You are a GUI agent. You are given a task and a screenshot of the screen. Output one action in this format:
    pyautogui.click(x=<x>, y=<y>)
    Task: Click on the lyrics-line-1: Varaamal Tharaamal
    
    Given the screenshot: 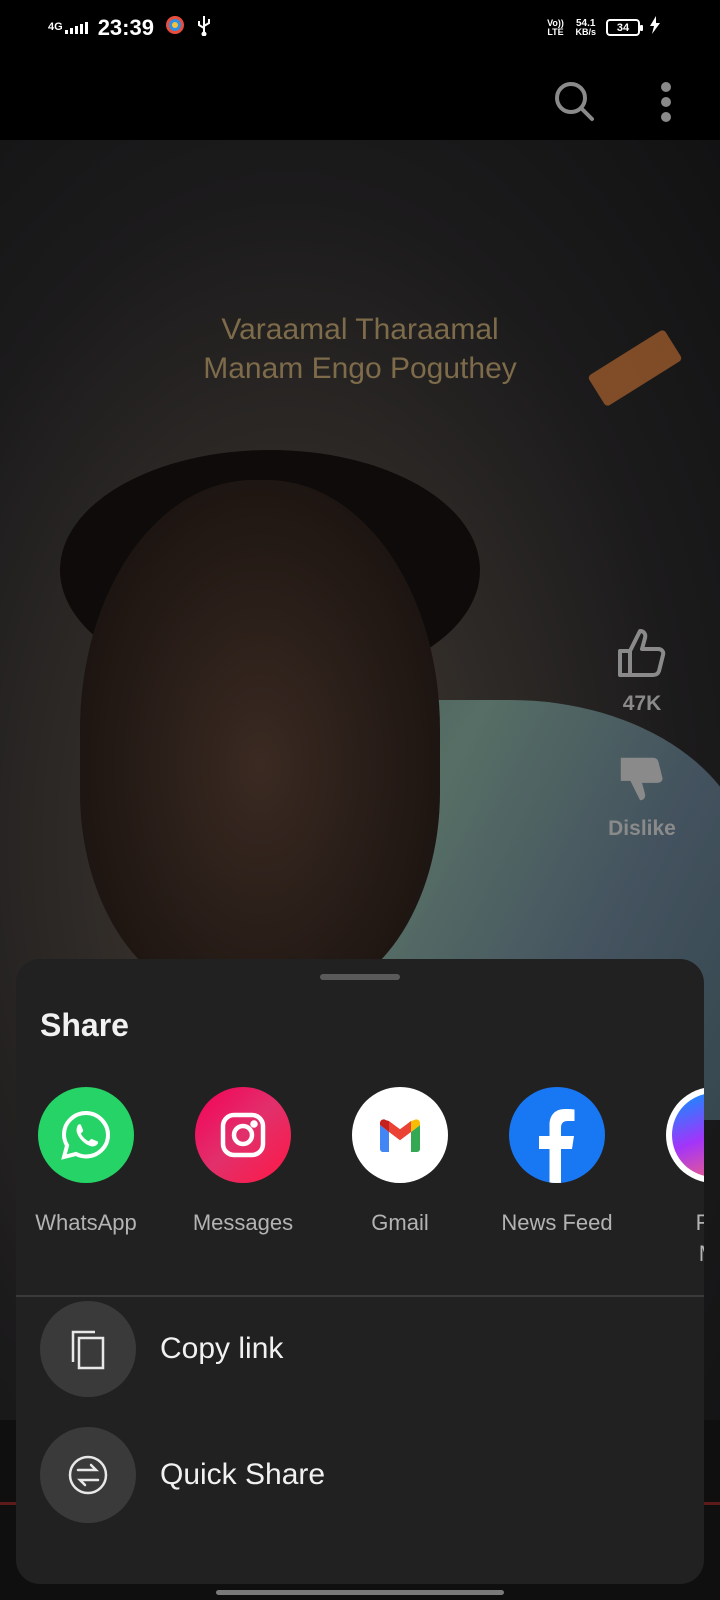 What is the action you would take?
    pyautogui.click(x=360, y=329)
    